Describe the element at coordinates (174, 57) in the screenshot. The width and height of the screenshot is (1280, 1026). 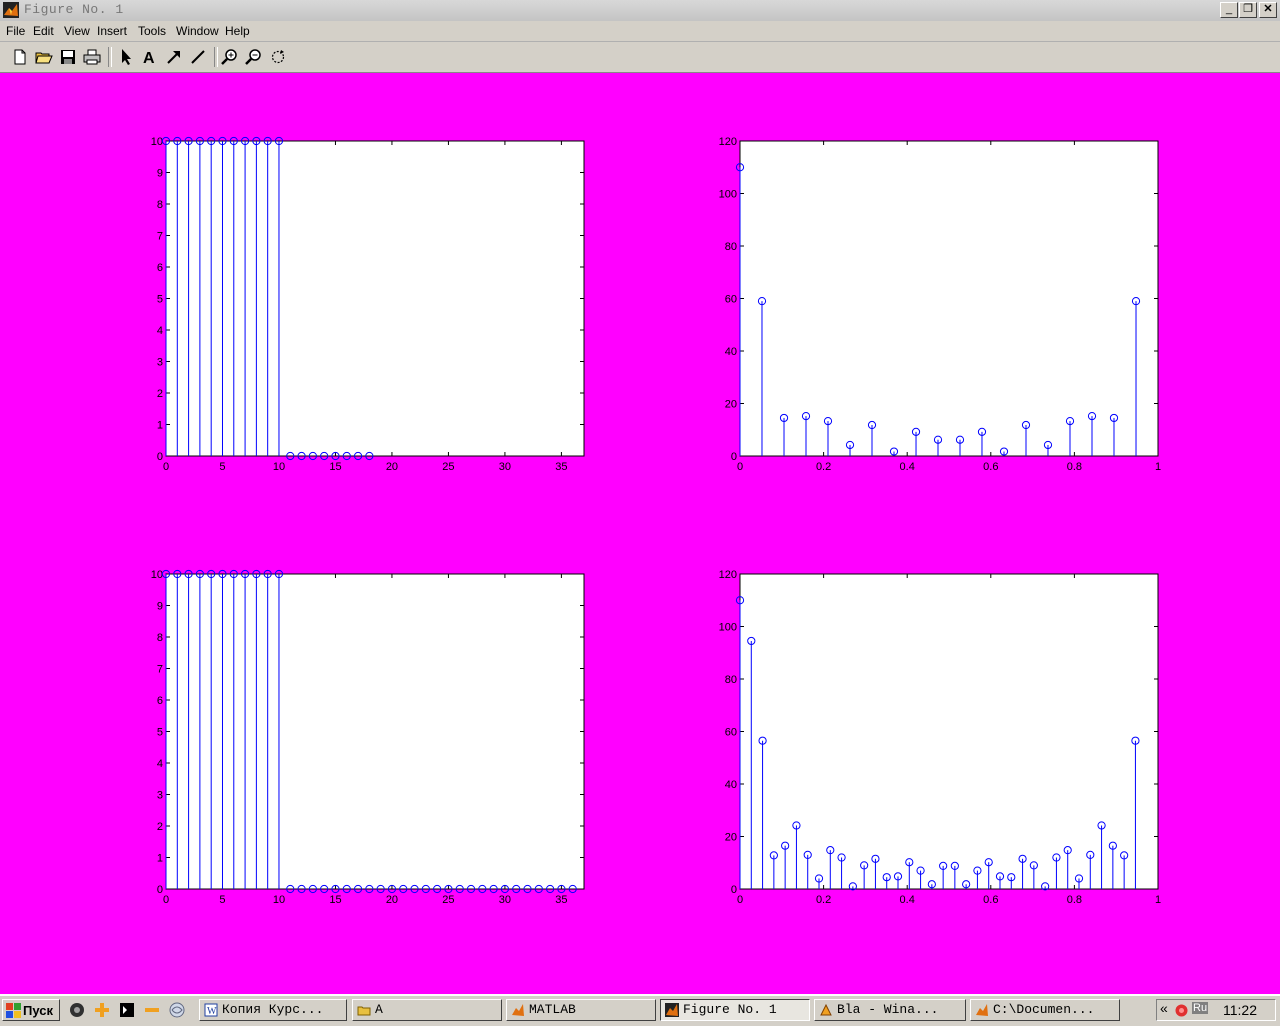
I see `arrow-insert-icon` at that location.